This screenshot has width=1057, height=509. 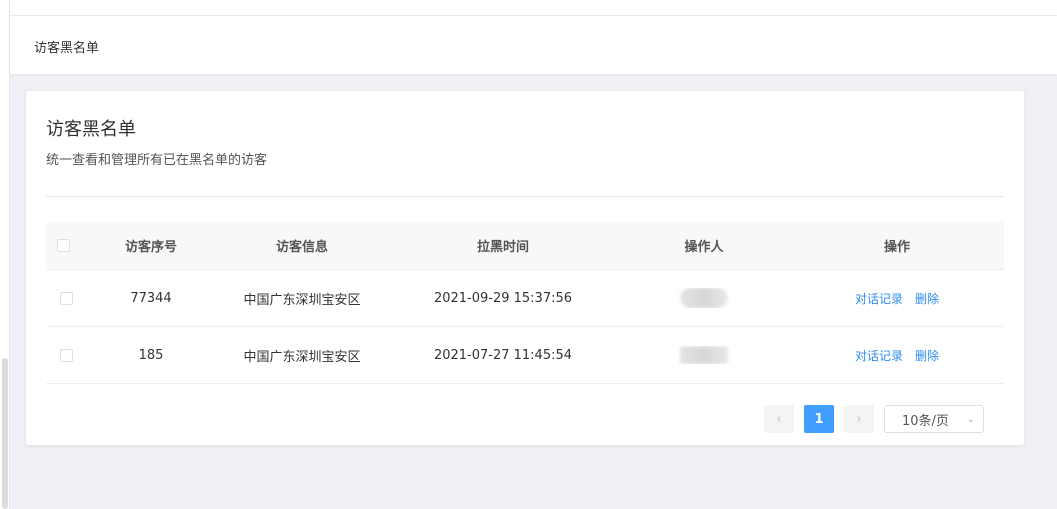 What do you see at coordinates (525, 196) in the screenshot?
I see `divider` at bounding box center [525, 196].